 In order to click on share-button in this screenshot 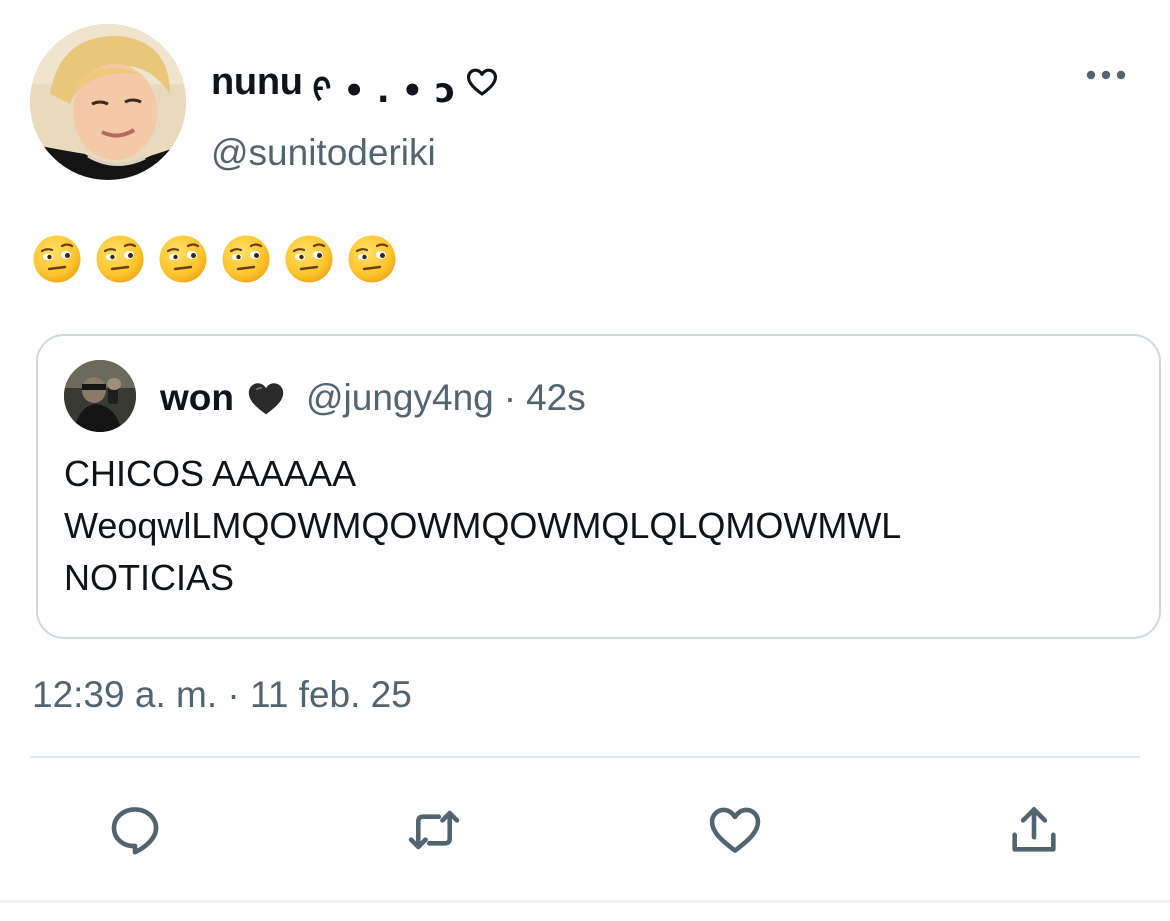, I will do `click(1034, 830)`.